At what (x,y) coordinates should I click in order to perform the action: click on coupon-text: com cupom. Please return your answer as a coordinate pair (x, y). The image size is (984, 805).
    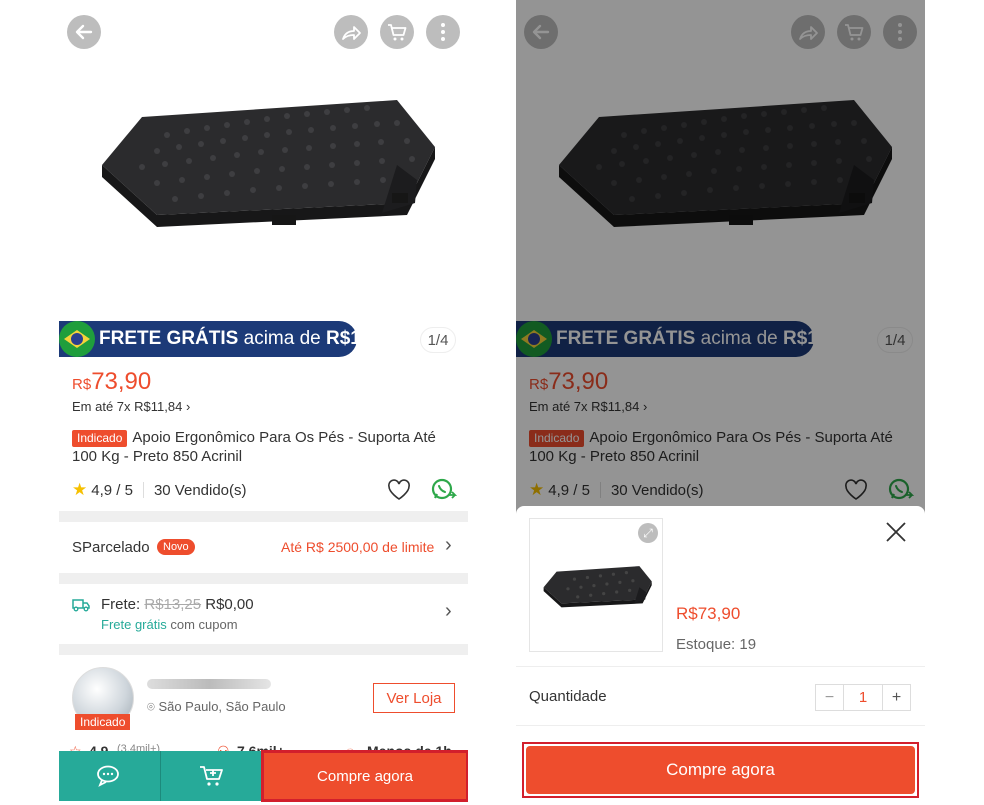
    Looking at the image, I should click on (204, 624).